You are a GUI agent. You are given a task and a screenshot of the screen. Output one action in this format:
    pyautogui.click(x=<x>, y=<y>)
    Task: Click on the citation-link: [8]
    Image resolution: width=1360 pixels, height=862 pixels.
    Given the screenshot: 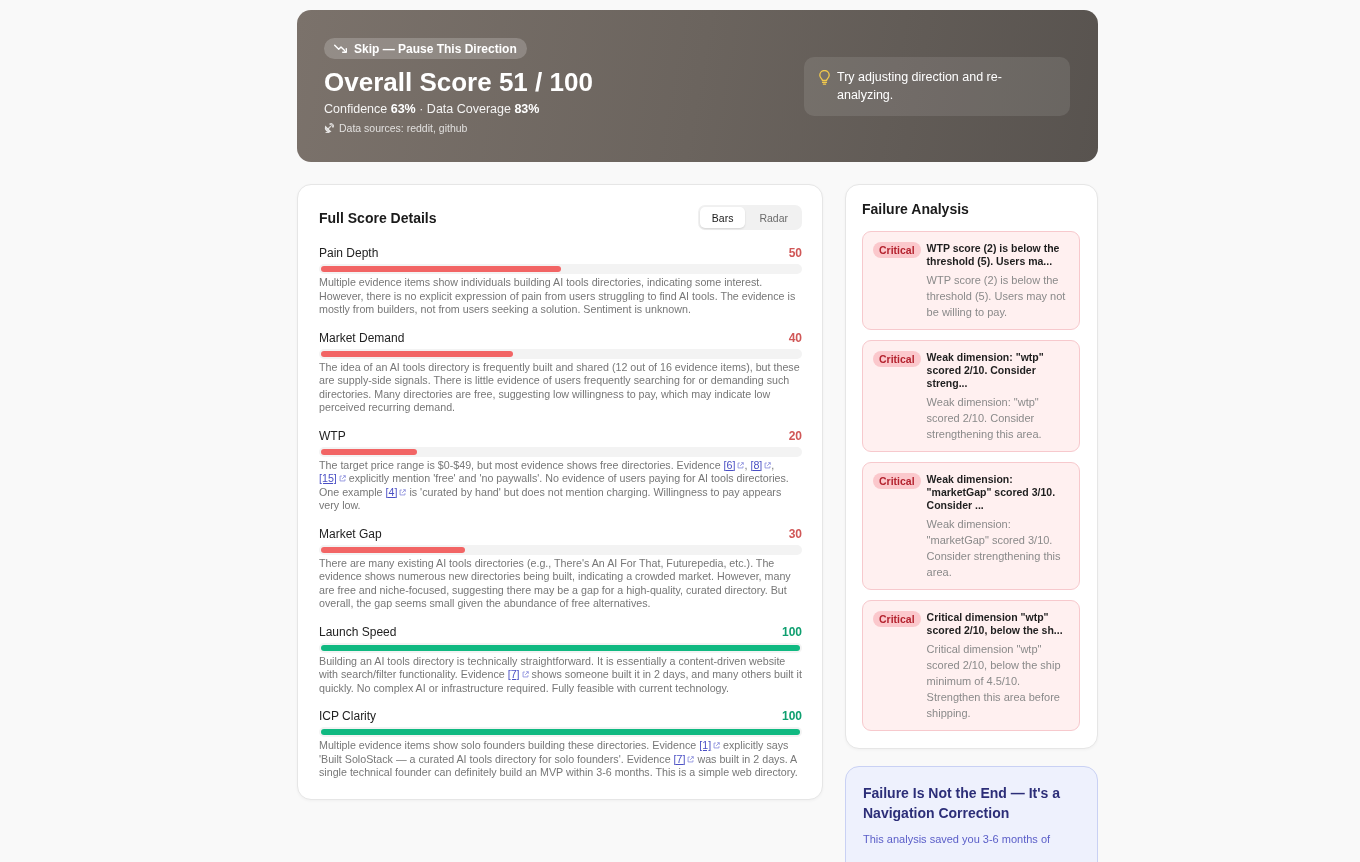 What is the action you would take?
    pyautogui.click(x=761, y=464)
    